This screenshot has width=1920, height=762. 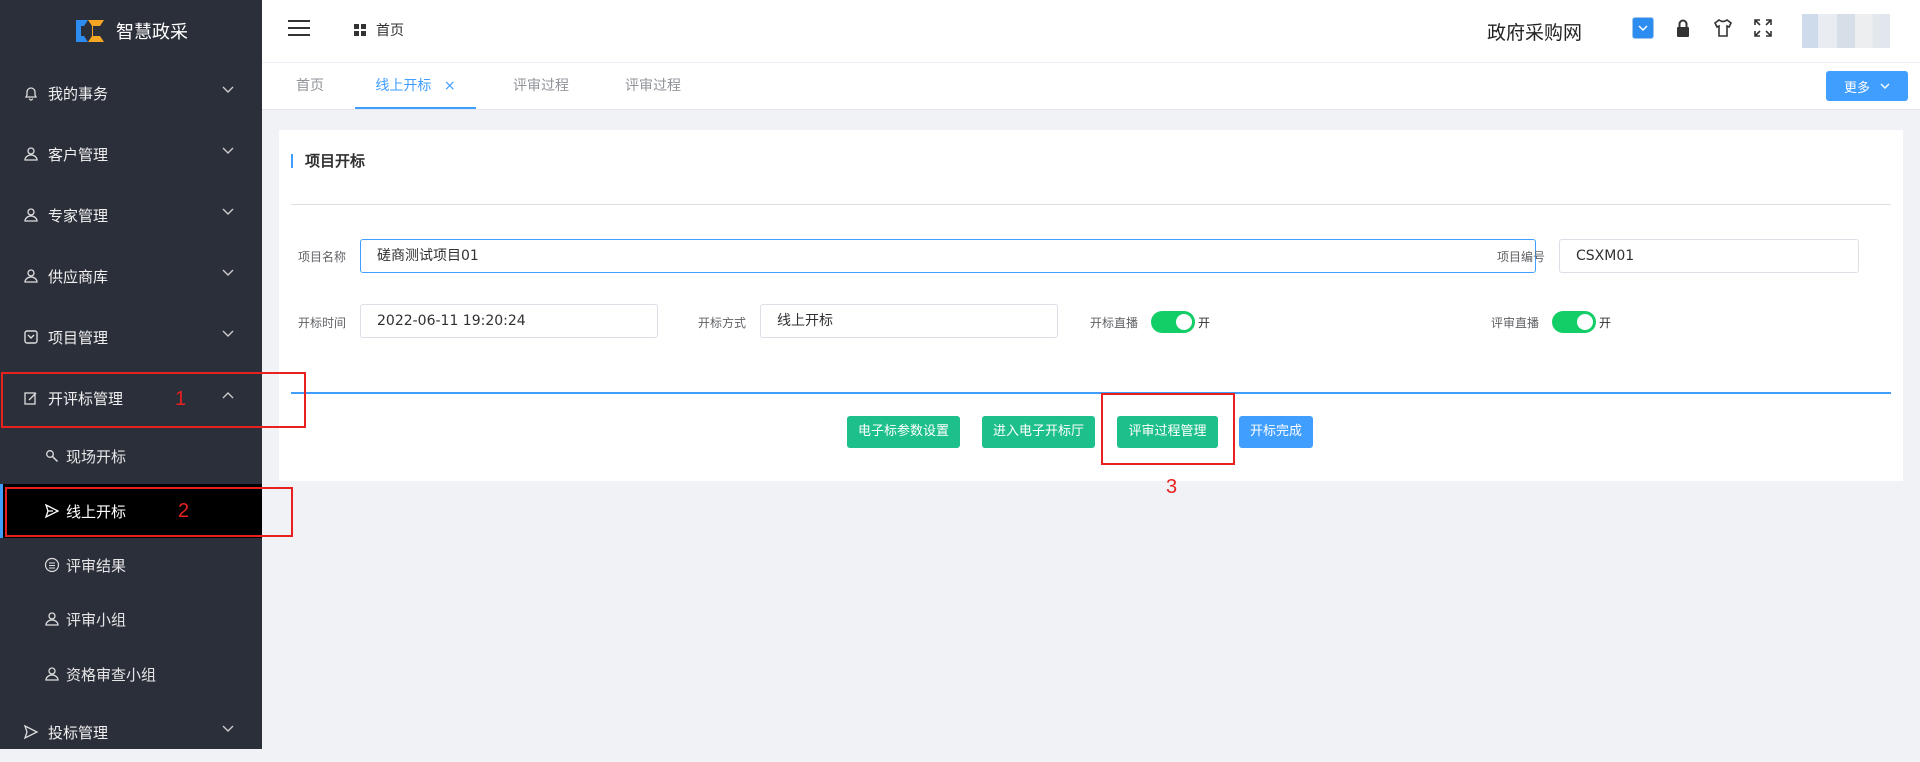 What do you see at coordinates (131, 93) in the screenshot?
I see `menu-my-tasks: 我的事务` at bounding box center [131, 93].